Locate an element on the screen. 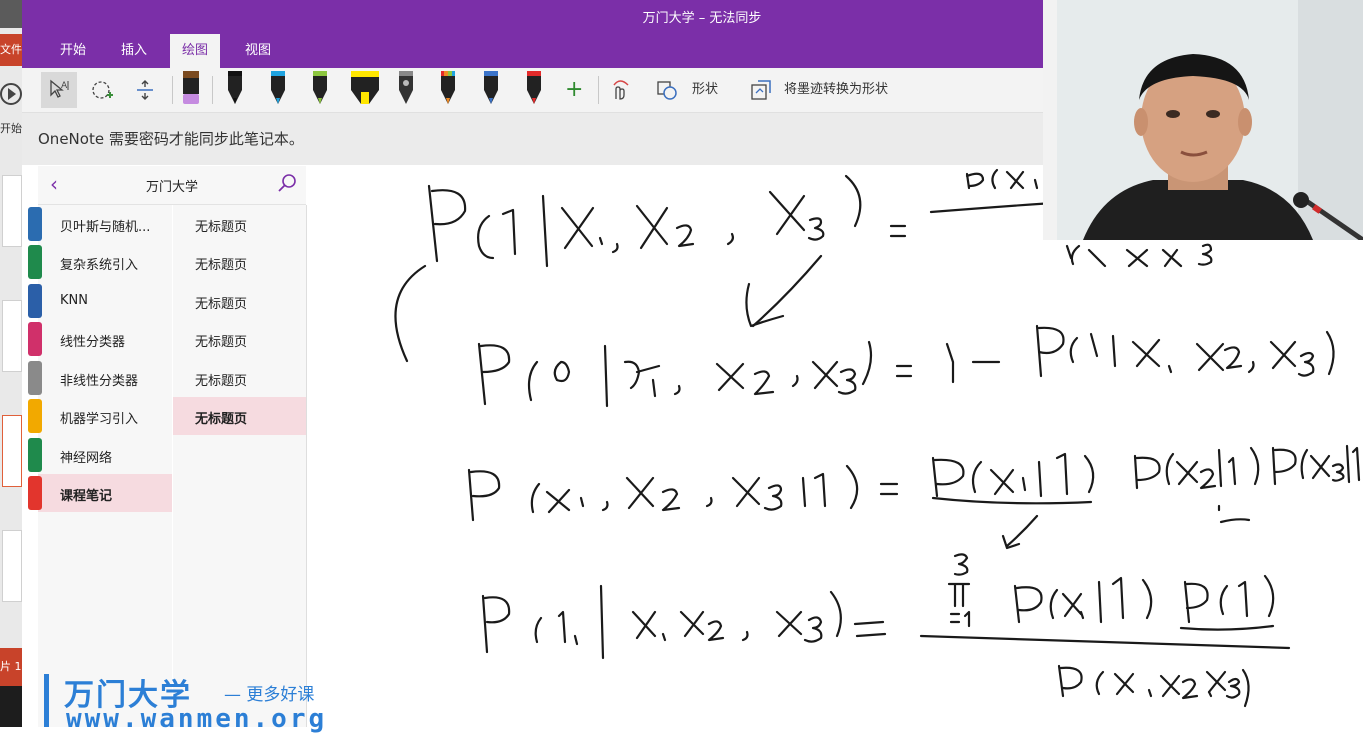  eraser-icon is located at coordinates (102, 90).